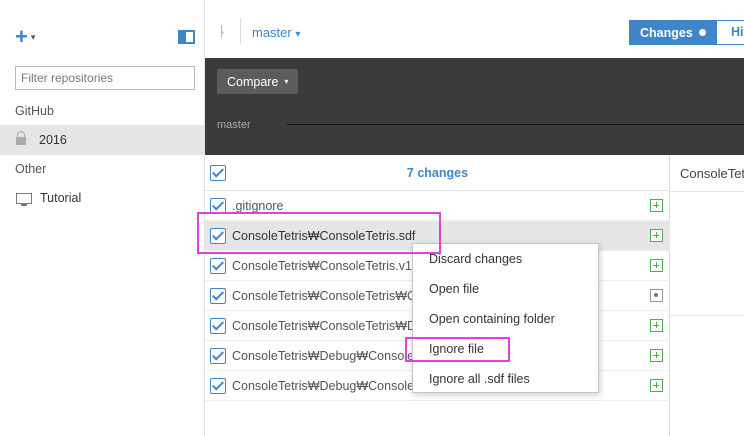  I want to click on lock-icon, so click(21, 139).